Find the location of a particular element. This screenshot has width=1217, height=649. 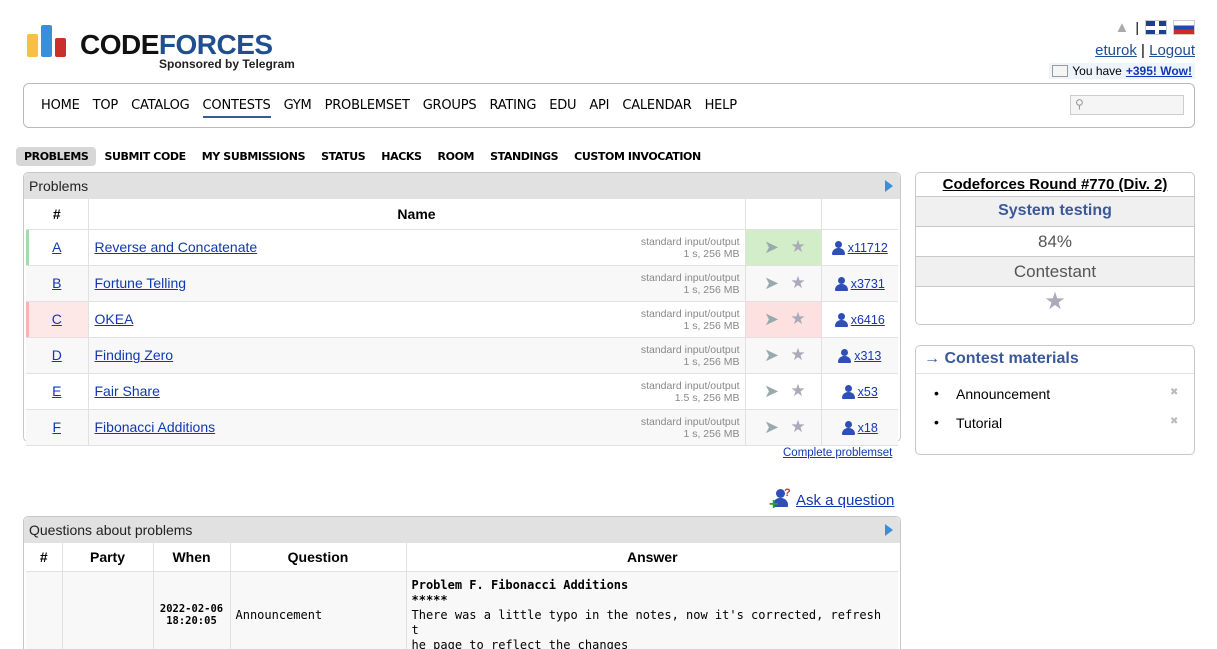

problem-index-link: D is located at coordinates (57, 355).